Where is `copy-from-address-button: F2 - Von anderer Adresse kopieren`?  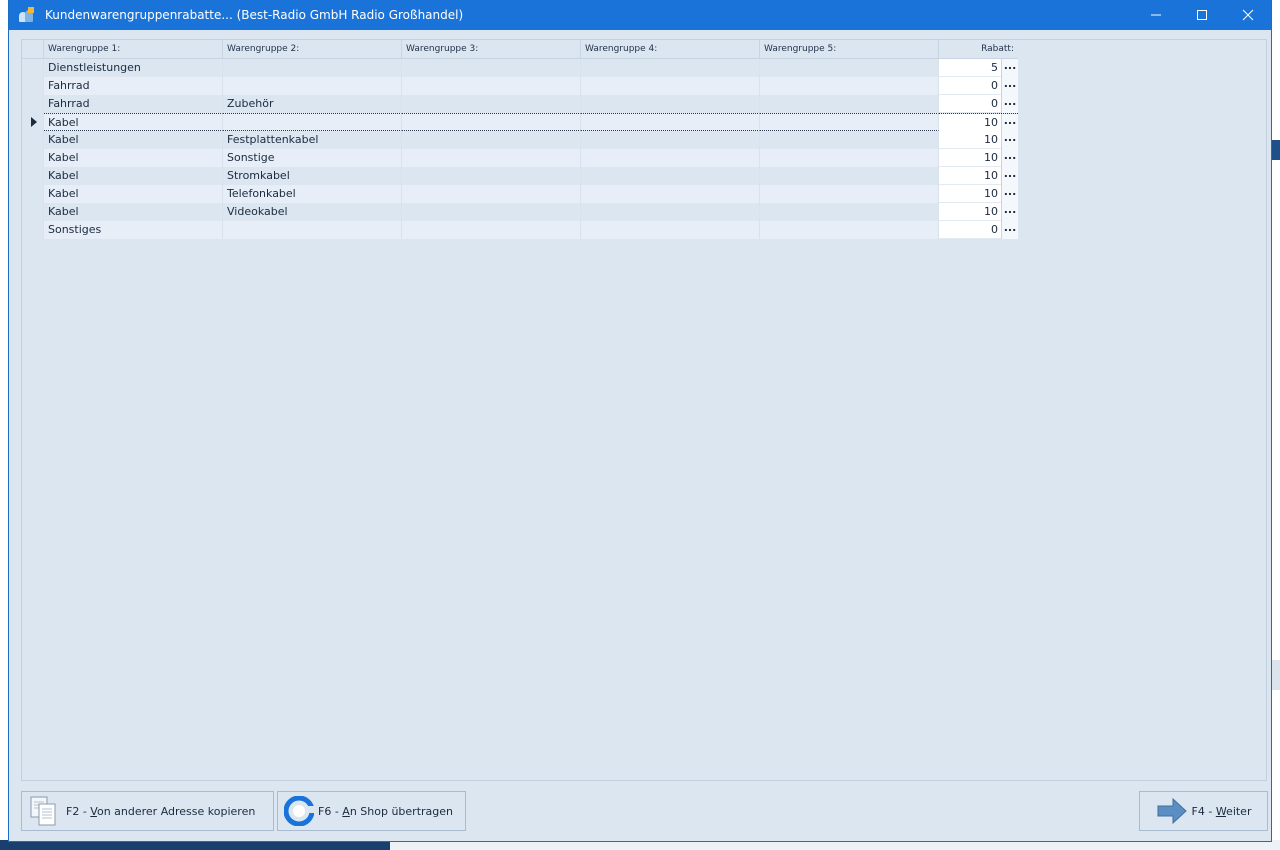
copy-from-address-button: F2 - Von anderer Adresse kopieren is located at coordinates (147, 811).